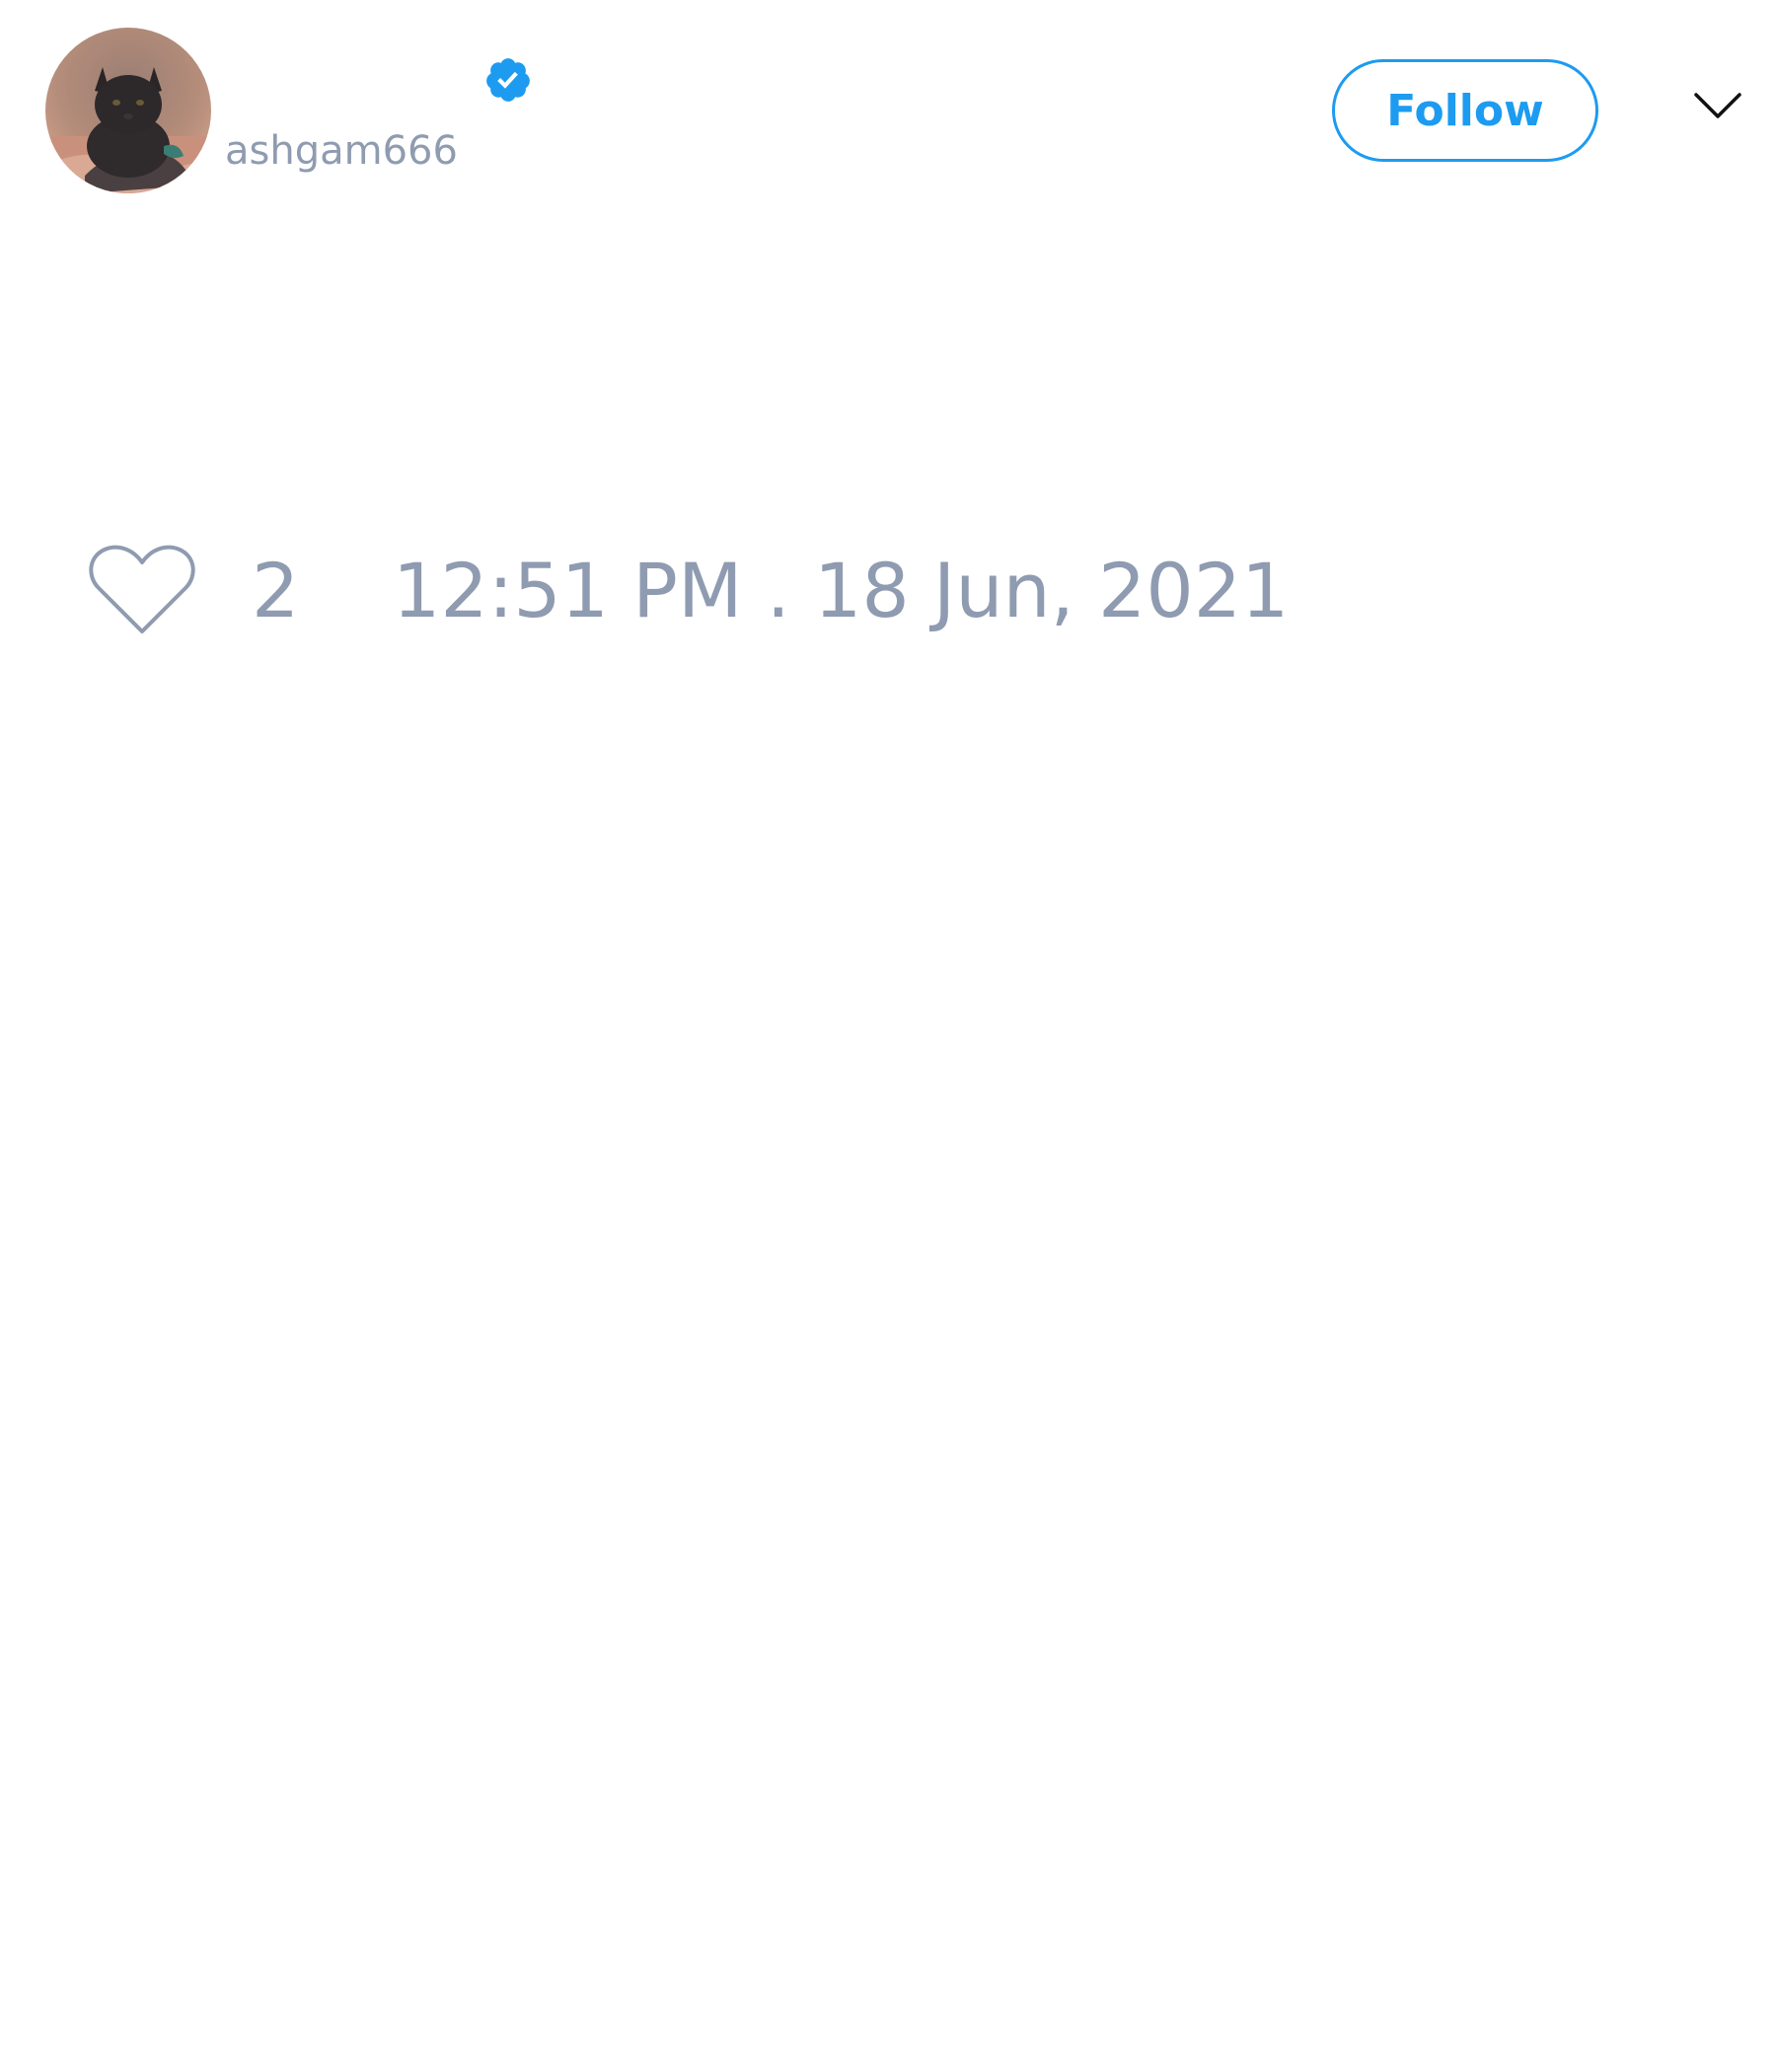 The image size is (1776, 2072). What do you see at coordinates (508, 80) in the screenshot?
I see `verified-badge-icon` at bounding box center [508, 80].